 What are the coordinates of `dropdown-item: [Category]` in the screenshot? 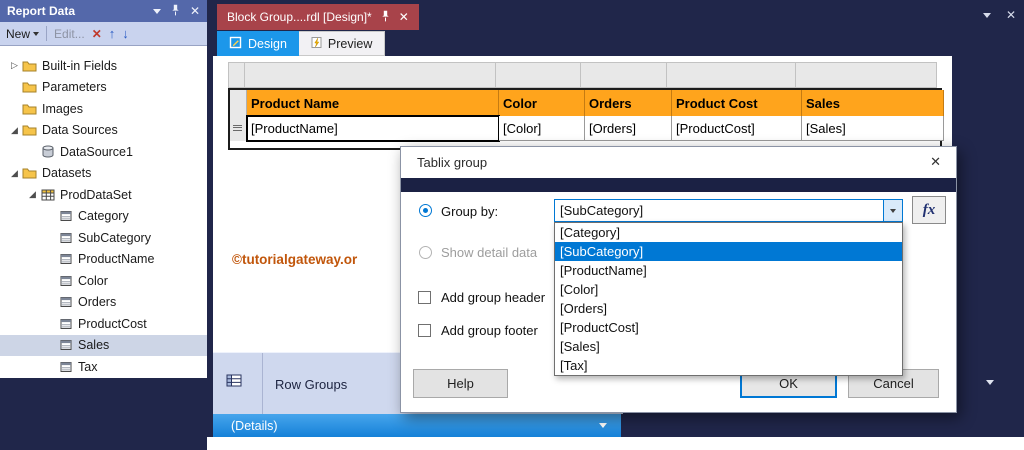 It's located at (728, 232).